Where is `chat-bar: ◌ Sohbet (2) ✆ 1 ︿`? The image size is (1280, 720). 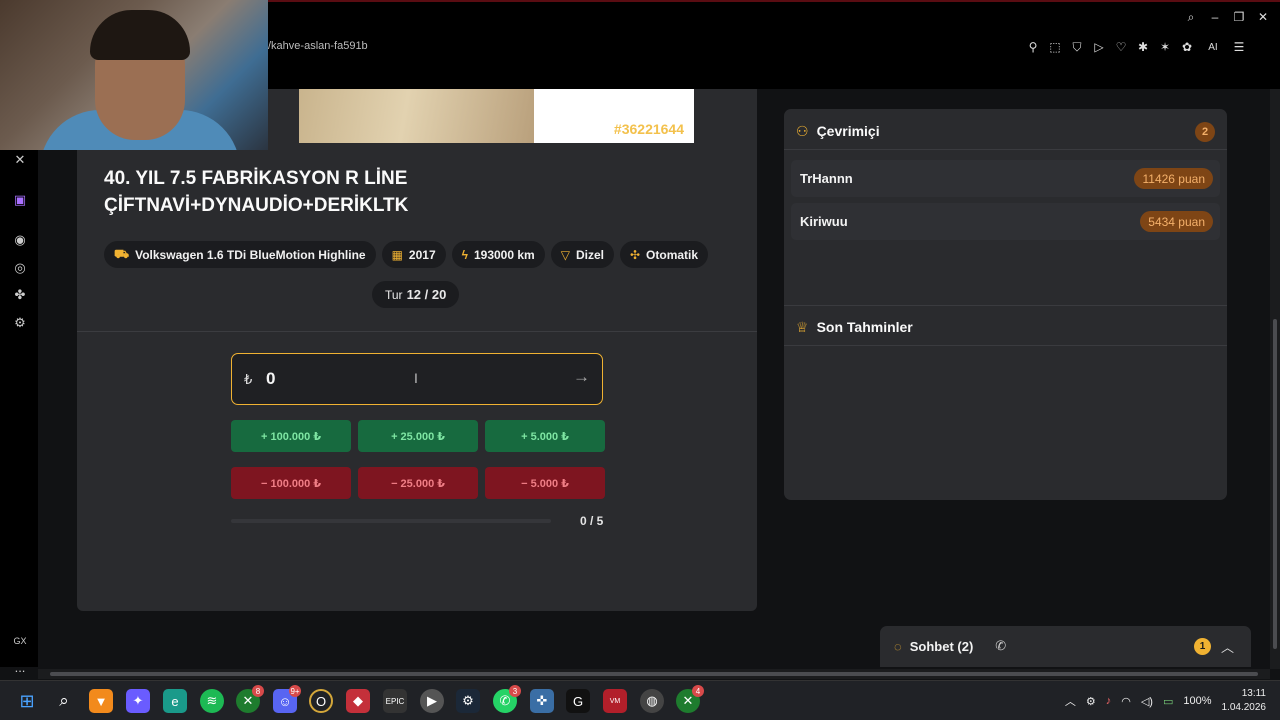
chat-bar: ◌ Sohbet (2) ✆ 1 ︿ is located at coordinates (1065, 646).